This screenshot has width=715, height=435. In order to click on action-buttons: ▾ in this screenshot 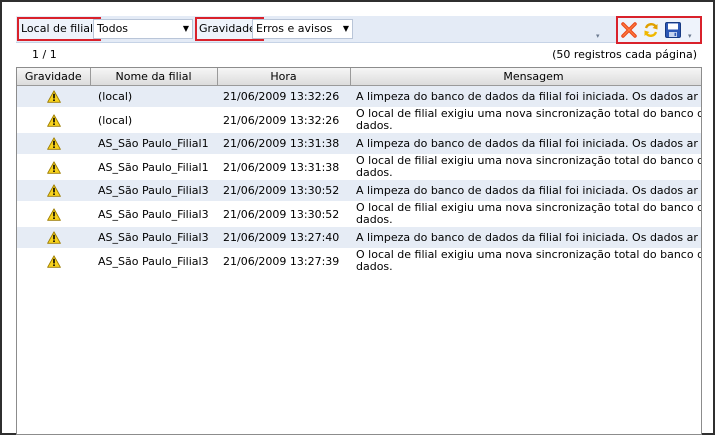, I will do `click(659, 30)`.